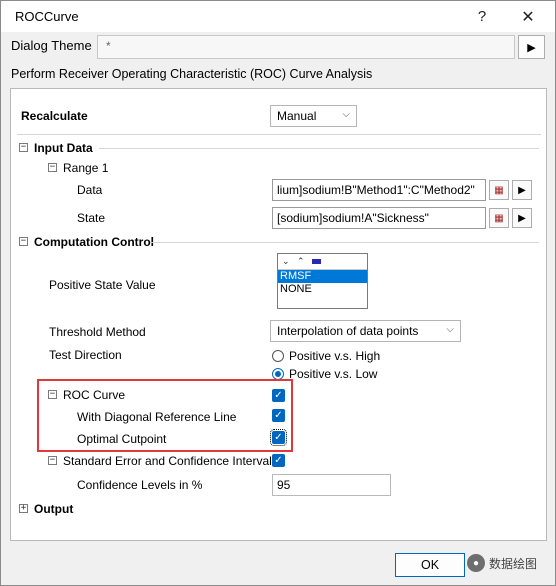 The height and width of the screenshot is (586, 556). Describe the element at coordinates (140, 485) in the screenshot. I see `confidence-levels-label: Confidence Levels in %` at that location.